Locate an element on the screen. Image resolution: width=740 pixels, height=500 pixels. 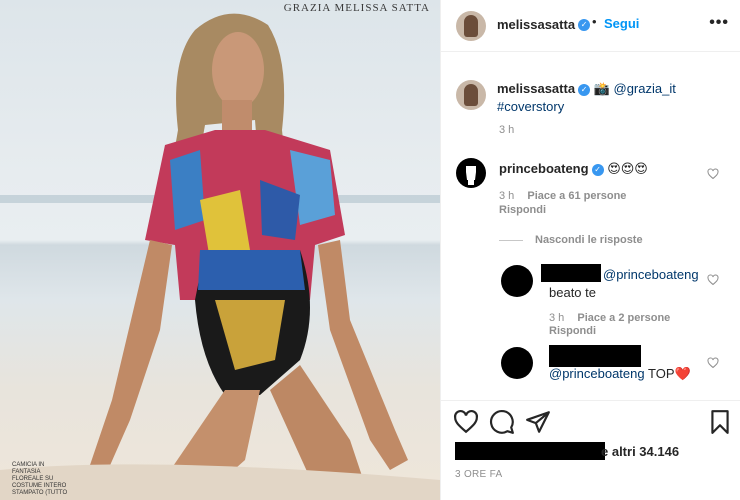
camera-emoji: 📸 is located at coordinates (601, 88).